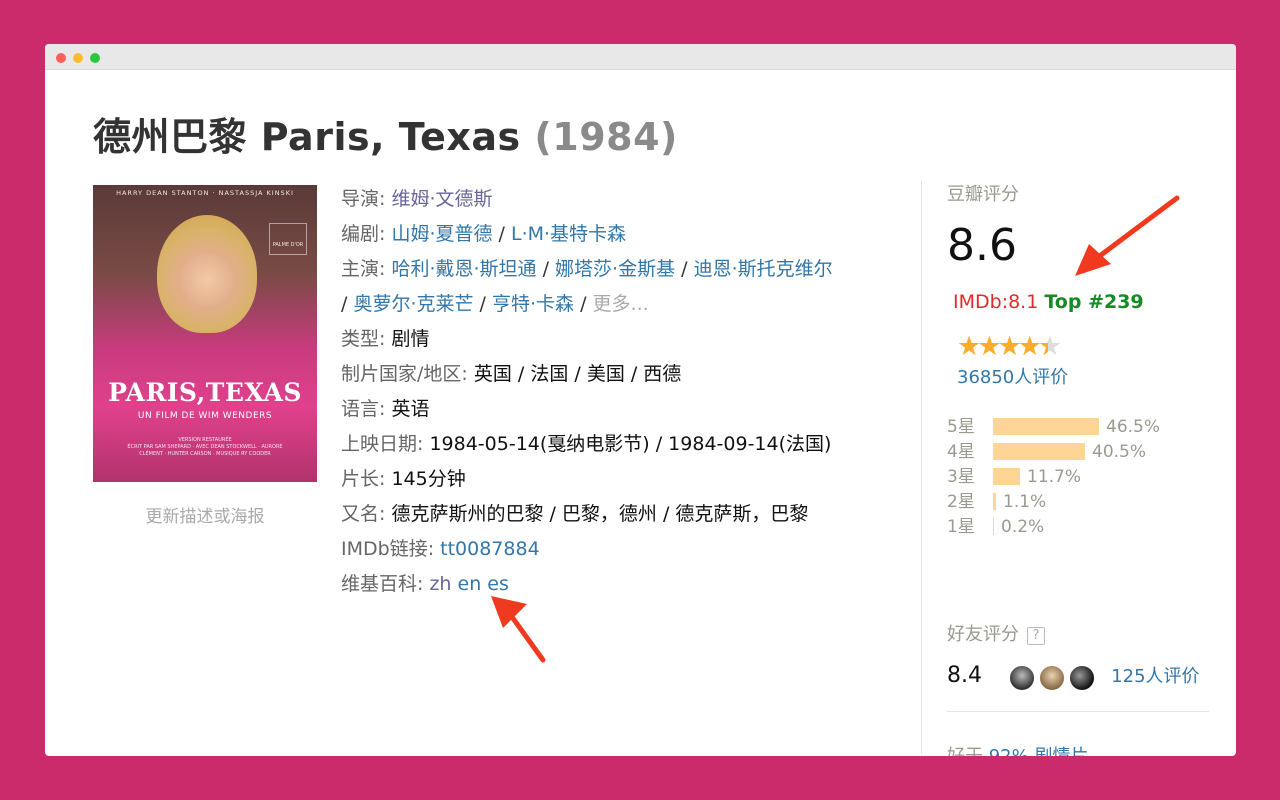 Image resolution: width=1280 pixels, height=800 pixels. I want to click on better-than-link: 92% 剧情片, so click(1039, 751).